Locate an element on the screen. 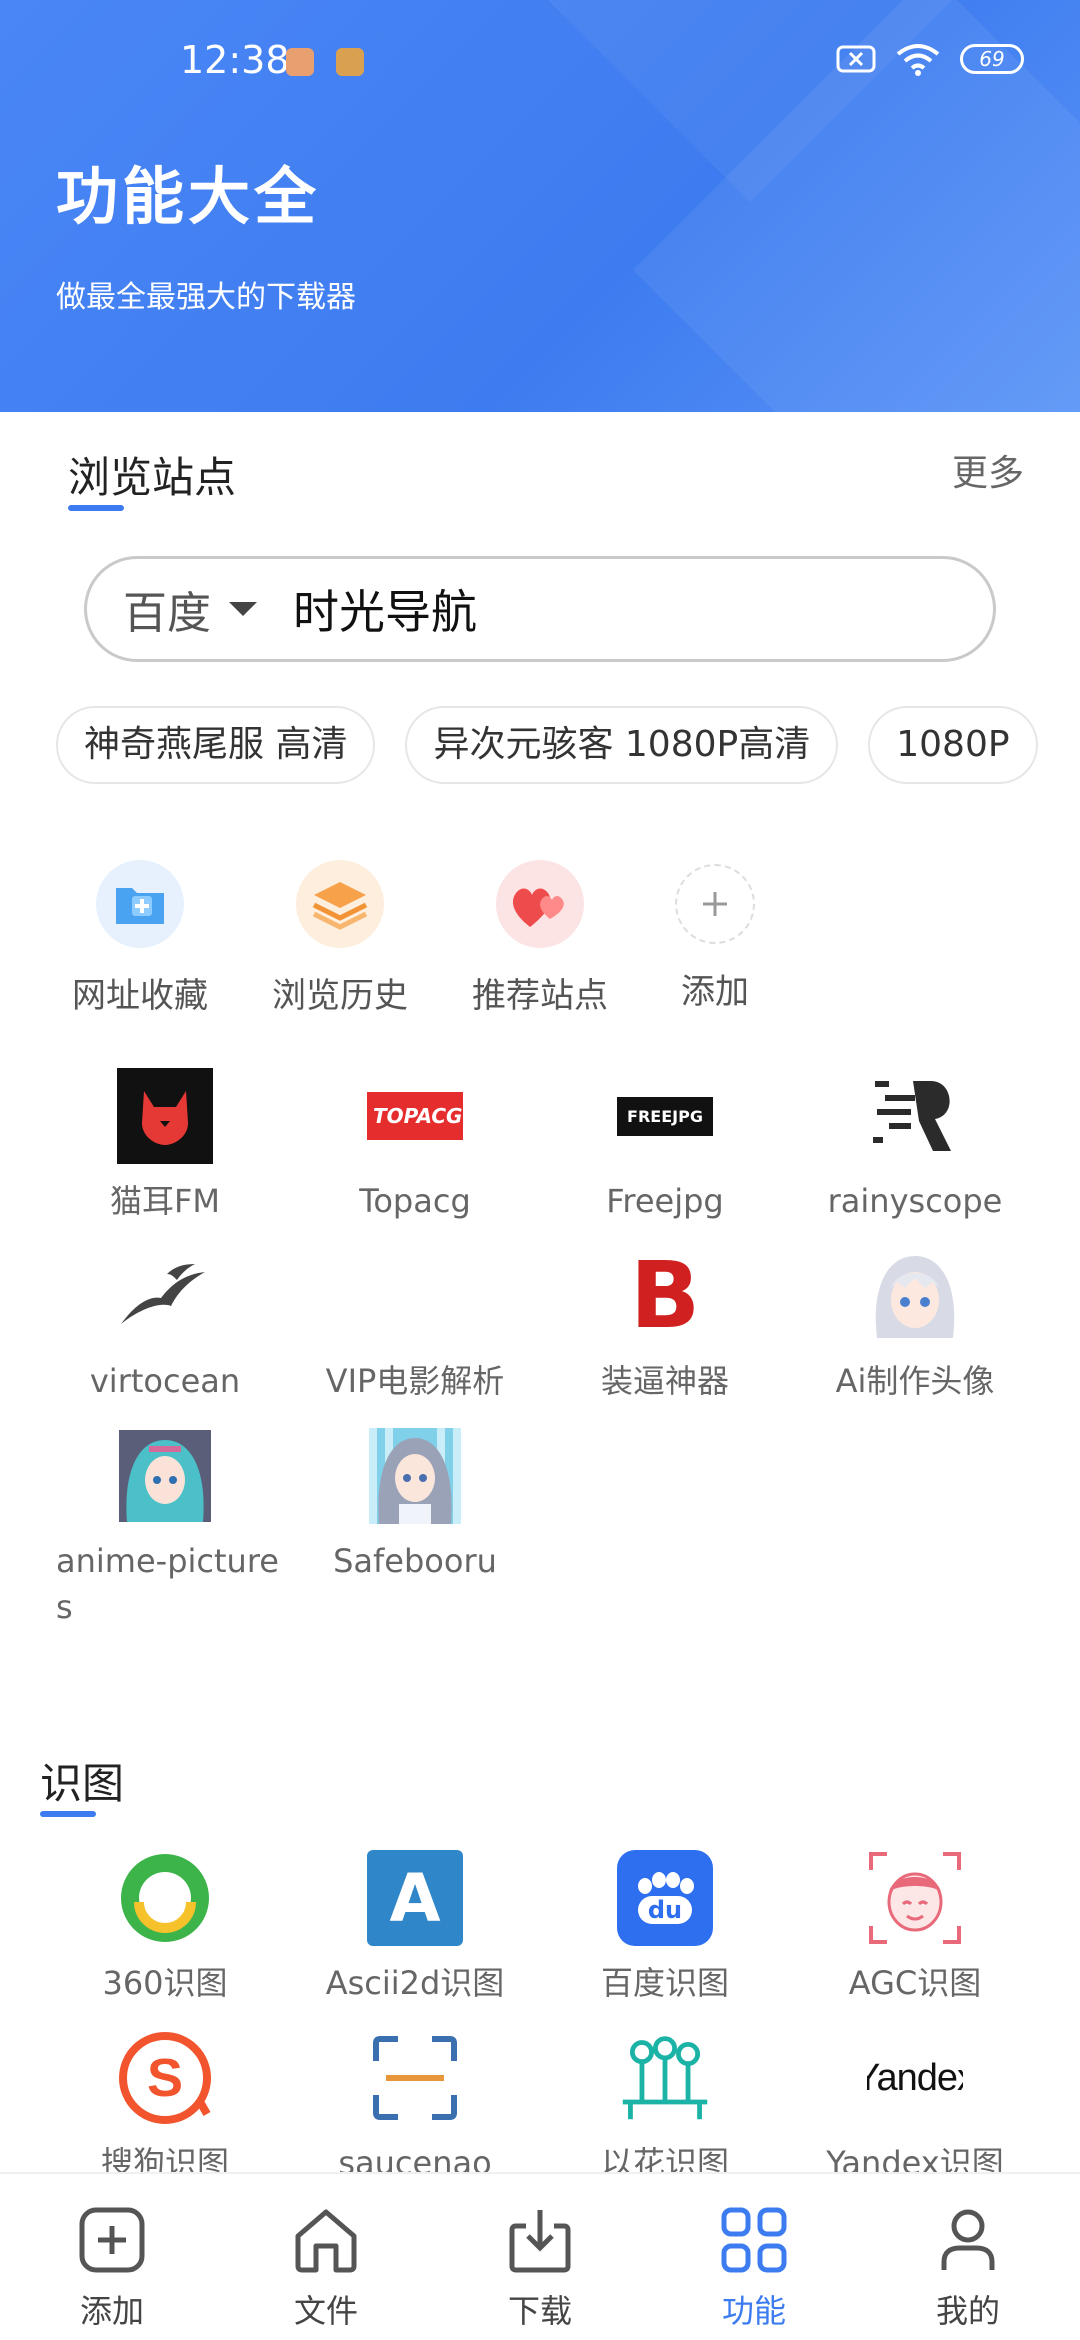 The height and width of the screenshot is (2340, 1080). yandex-logo: Yandex is located at coordinates (915, 2077).